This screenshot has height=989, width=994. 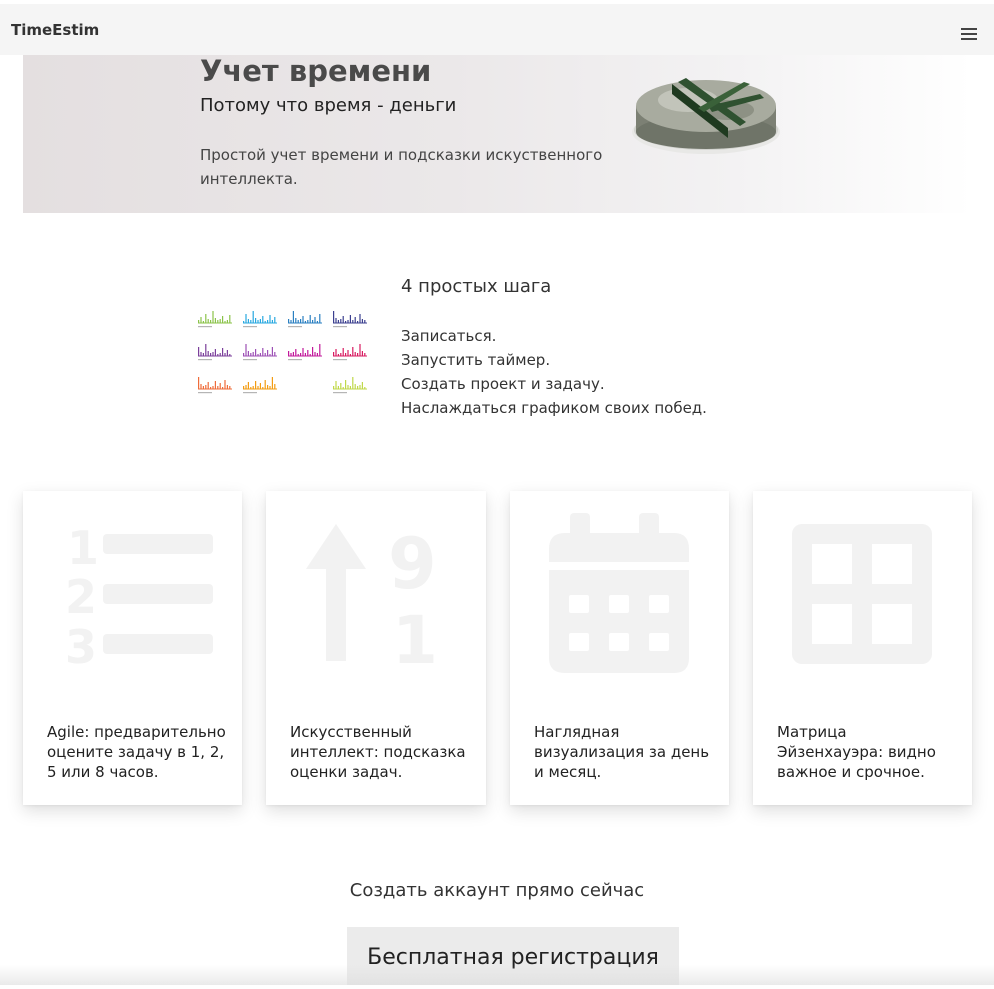 What do you see at coordinates (81, 597) in the screenshot?
I see `svg-text: 2` at bounding box center [81, 597].